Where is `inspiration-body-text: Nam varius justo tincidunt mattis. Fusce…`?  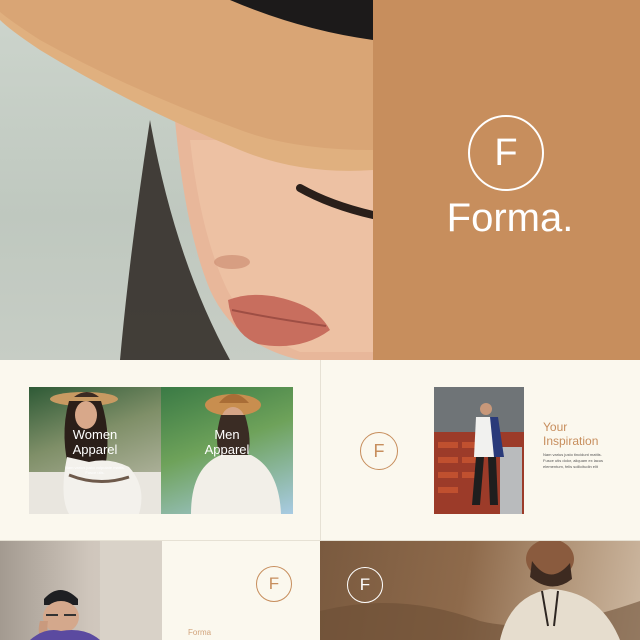 inspiration-body-text: Nam varius justo tincidunt mattis. Fusce… is located at coordinates (573, 460).